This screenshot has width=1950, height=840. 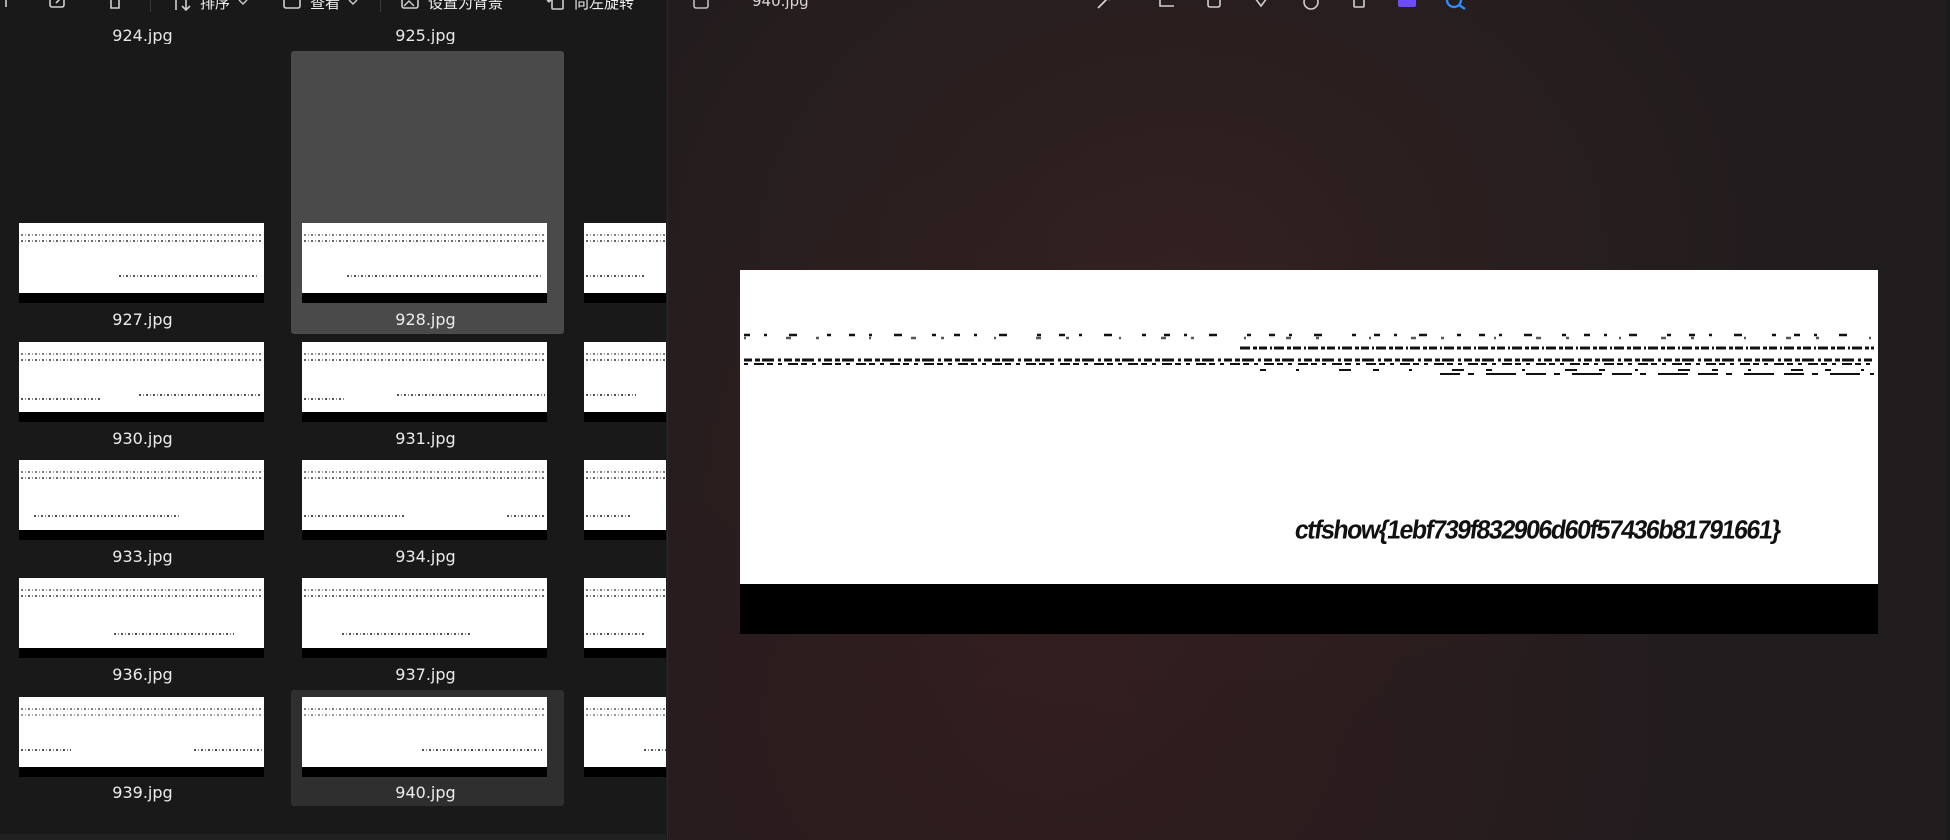 I want to click on view-label: 查看, so click(x=325, y=6).